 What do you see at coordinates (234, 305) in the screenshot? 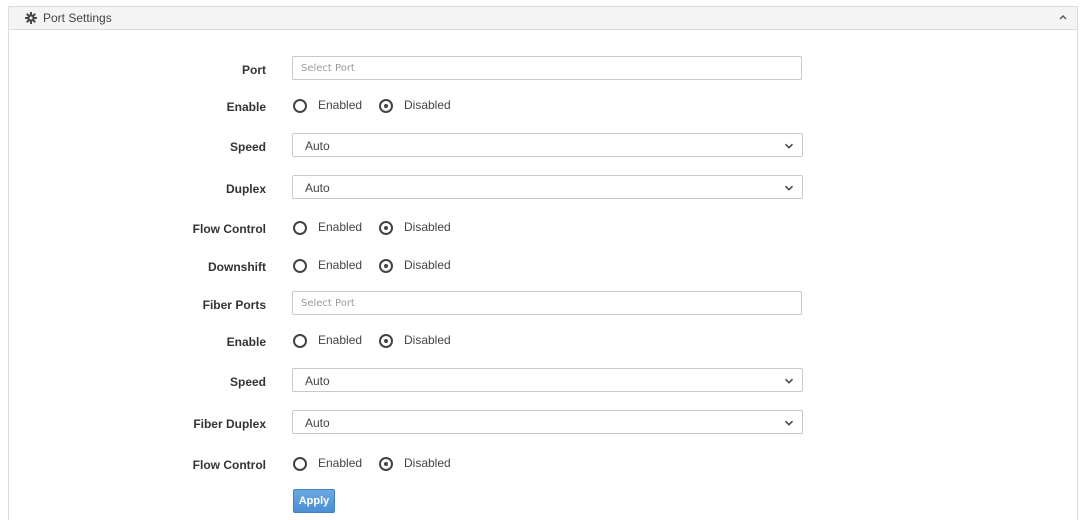
I see `fiber-ports-label: Fiber Ports` at bounding box center [234, 305].